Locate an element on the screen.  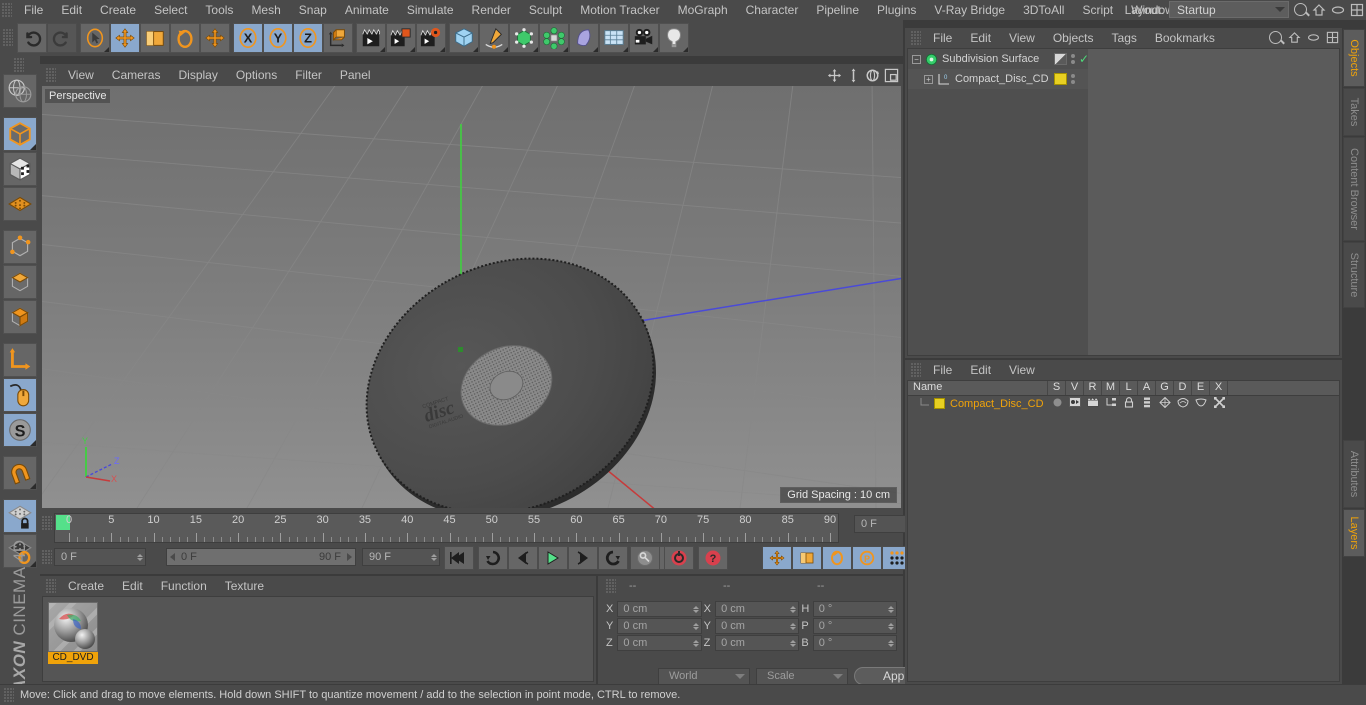
menu-render: Render is located at coordinates (491, 10).